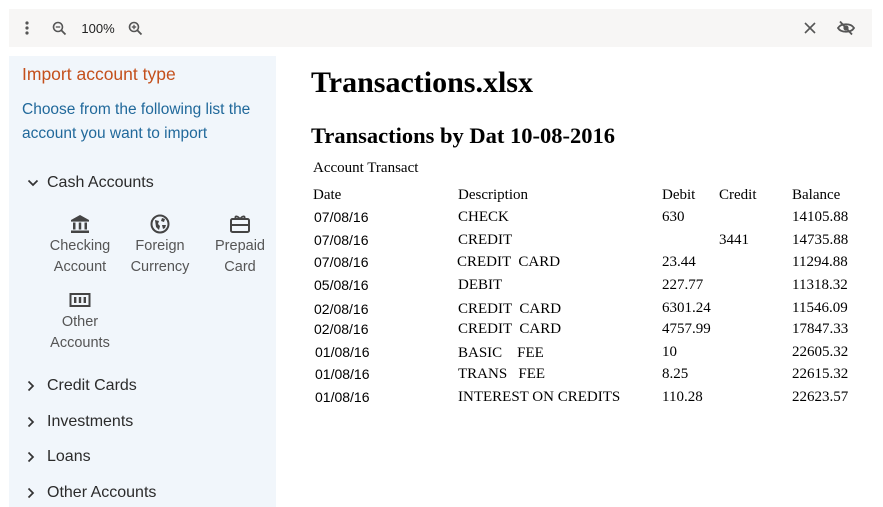  What do you see at coordinates (679, 195) in the screenshot?
I see `column-header-debit: Debit` at bounding box center [679, 195].